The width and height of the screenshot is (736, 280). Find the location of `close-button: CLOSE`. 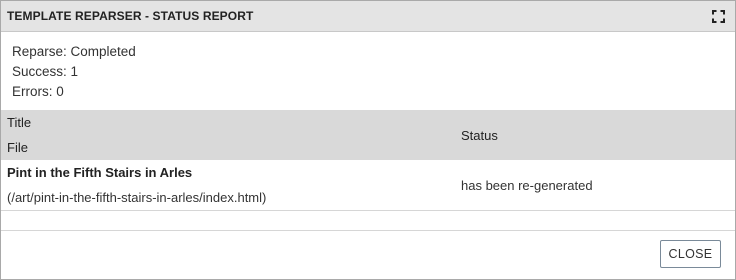

close-button: CLOSE is located at coordinates (690, 254).